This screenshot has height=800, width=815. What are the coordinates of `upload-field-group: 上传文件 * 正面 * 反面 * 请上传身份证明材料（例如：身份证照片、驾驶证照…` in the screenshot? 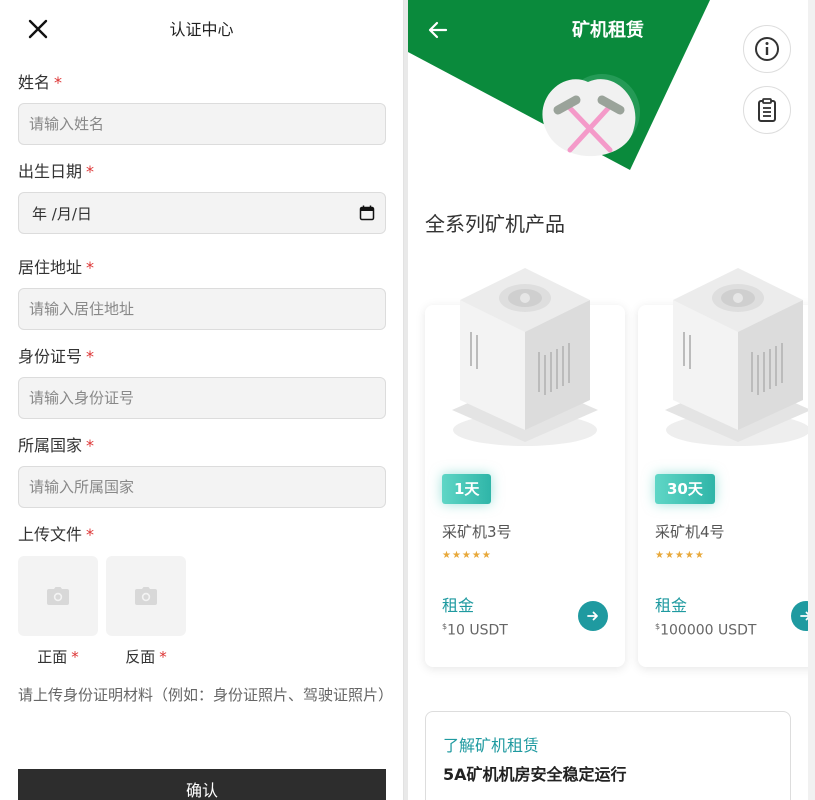 It's located at (206, 615).